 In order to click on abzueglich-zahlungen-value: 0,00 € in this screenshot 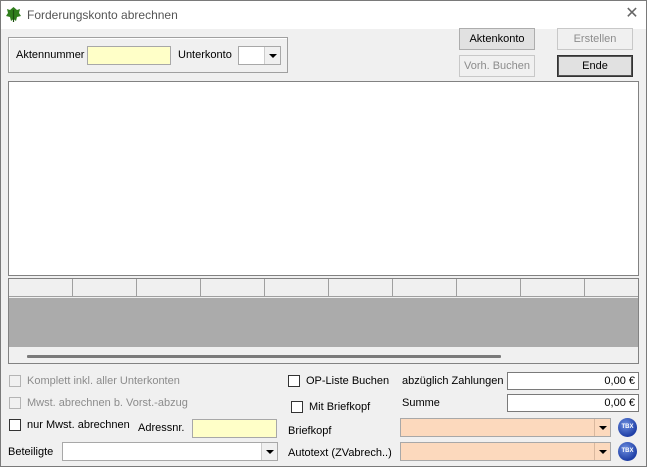, I will do `click(573, 381)`.